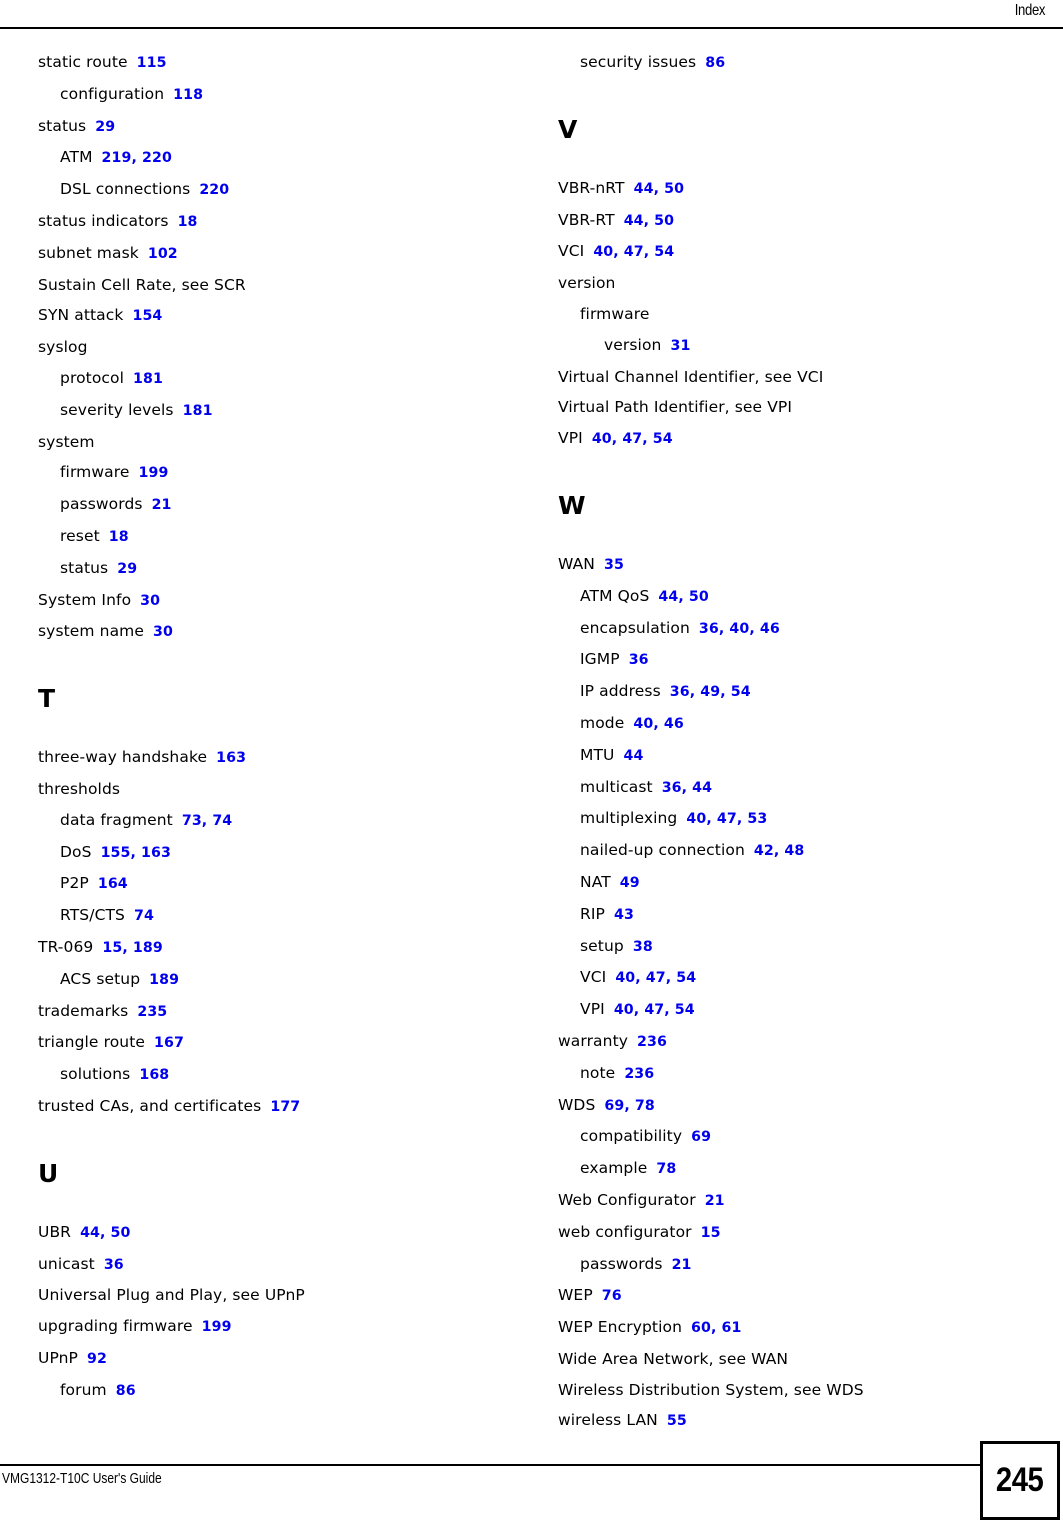 The width and height of the screenshot is (1063, 1524). I want to click on page-reference-link: 154, so click(147, 316).